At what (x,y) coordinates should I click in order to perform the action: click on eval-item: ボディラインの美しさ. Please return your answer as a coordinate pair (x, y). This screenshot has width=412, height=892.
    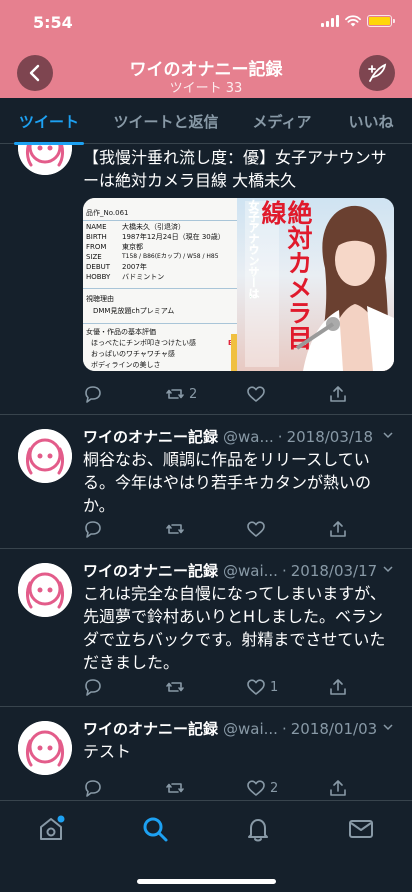
    Looking at the image, I should click on (126, 365).